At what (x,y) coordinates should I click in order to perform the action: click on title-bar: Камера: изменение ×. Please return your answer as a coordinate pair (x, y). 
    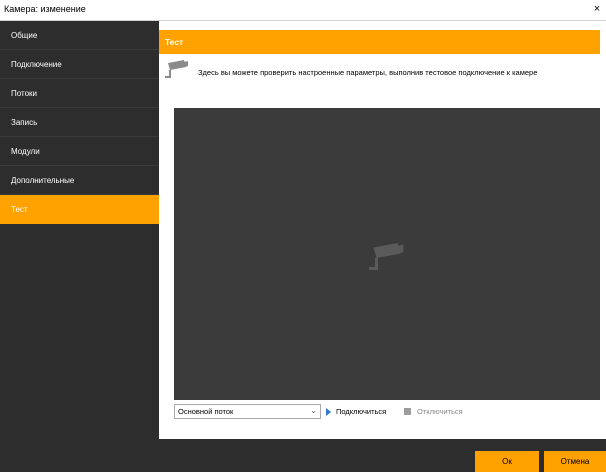
    Looking at the image, I should click on (303, 10).